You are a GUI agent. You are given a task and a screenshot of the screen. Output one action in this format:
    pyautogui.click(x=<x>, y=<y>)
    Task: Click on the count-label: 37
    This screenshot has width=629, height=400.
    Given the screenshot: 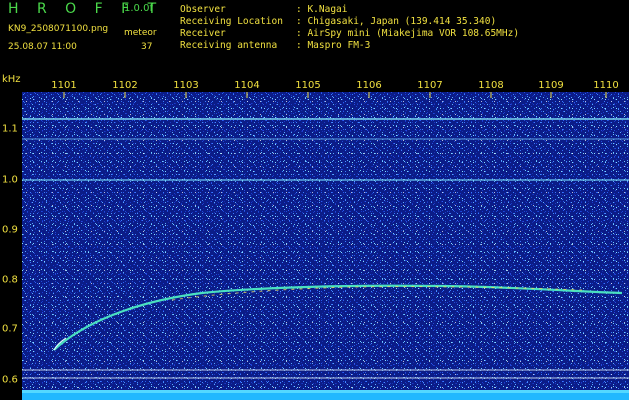 What is the action you would take?
    pyautogui.click(x=147, y=47)
    